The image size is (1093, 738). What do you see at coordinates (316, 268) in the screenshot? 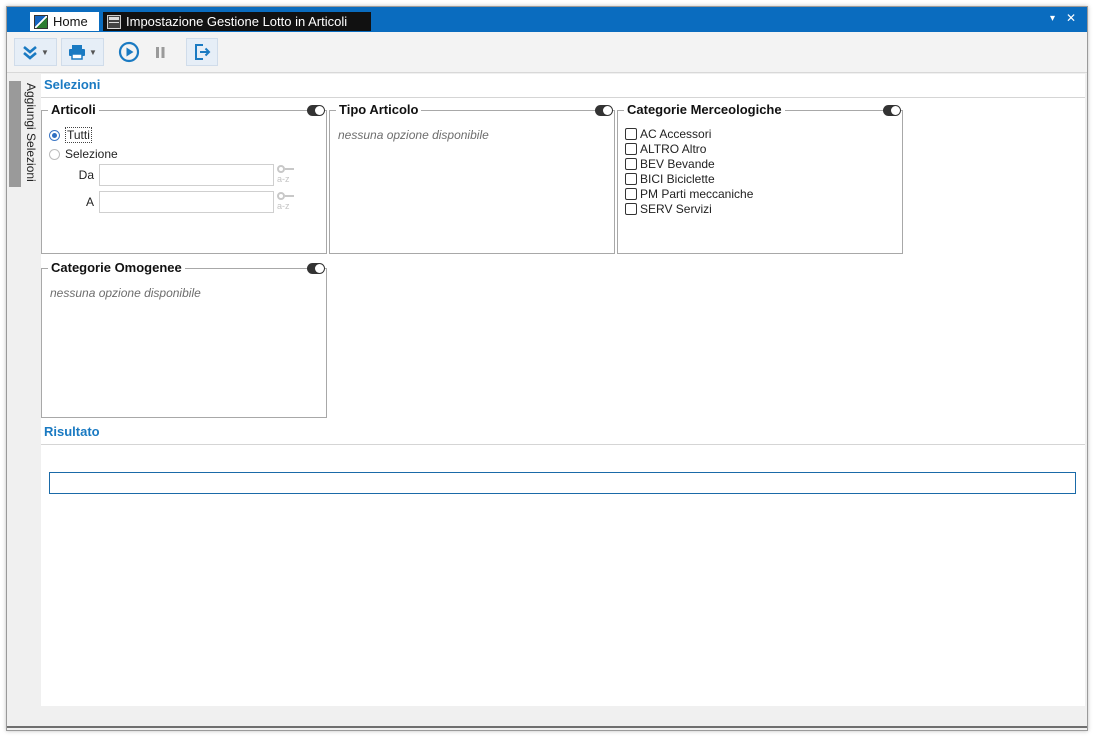
I see `toggle-categorie-omogenee` at bounding box center [316, 268].